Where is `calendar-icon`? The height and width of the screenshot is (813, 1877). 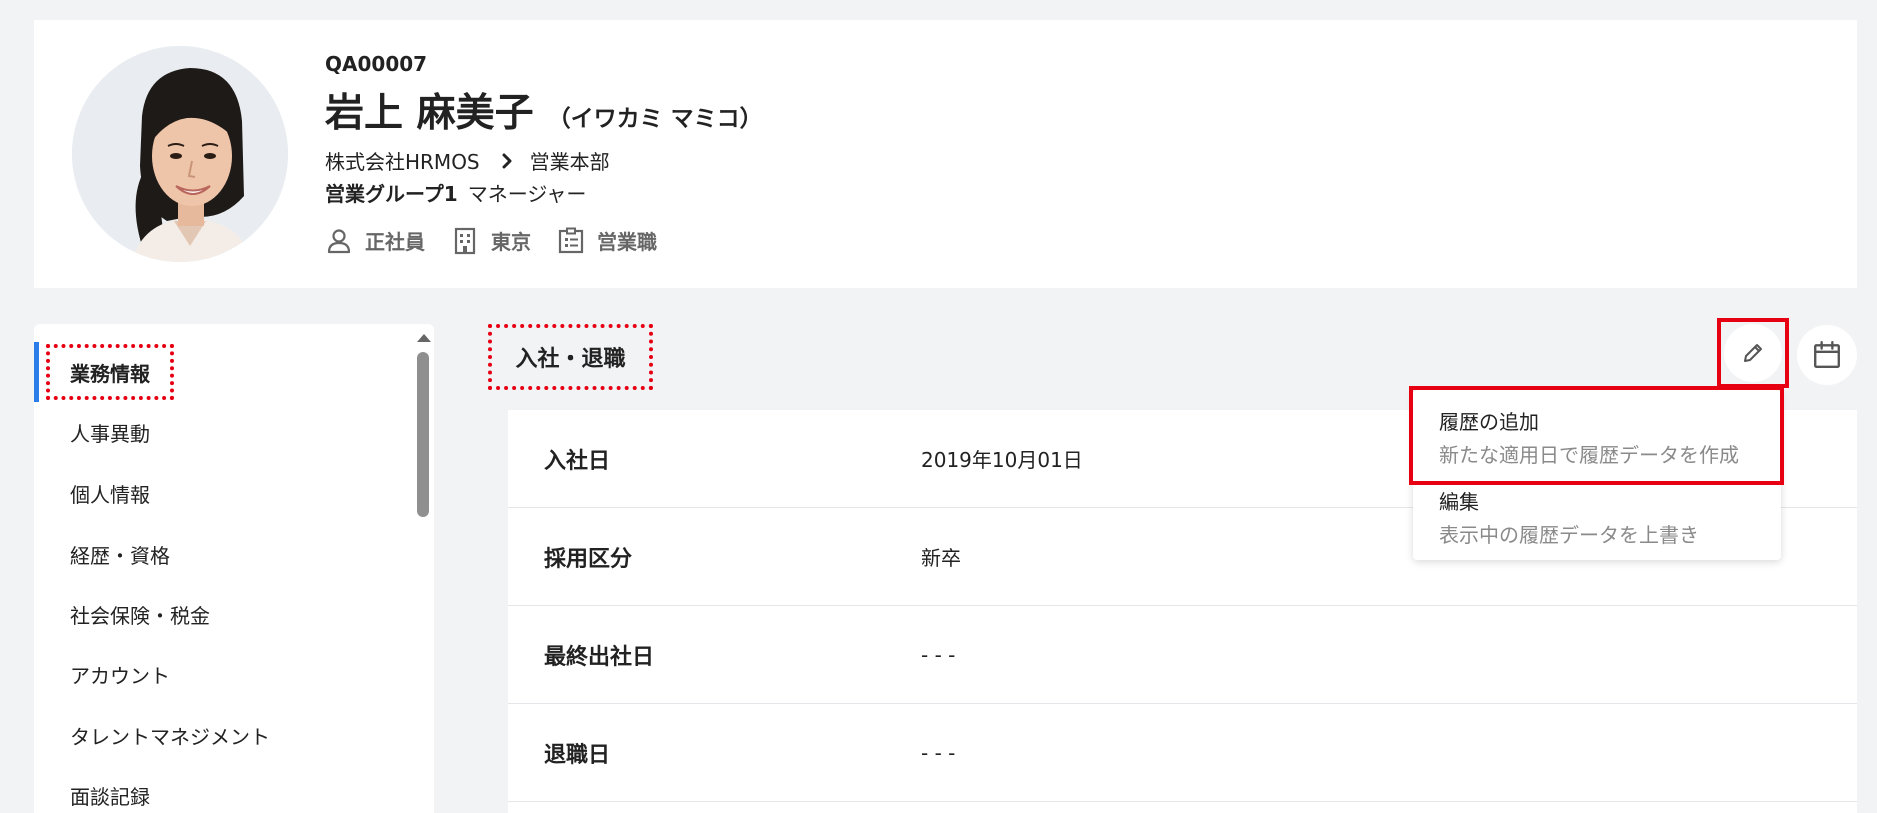 calendar-icon is located at coordinates (1827, 354).